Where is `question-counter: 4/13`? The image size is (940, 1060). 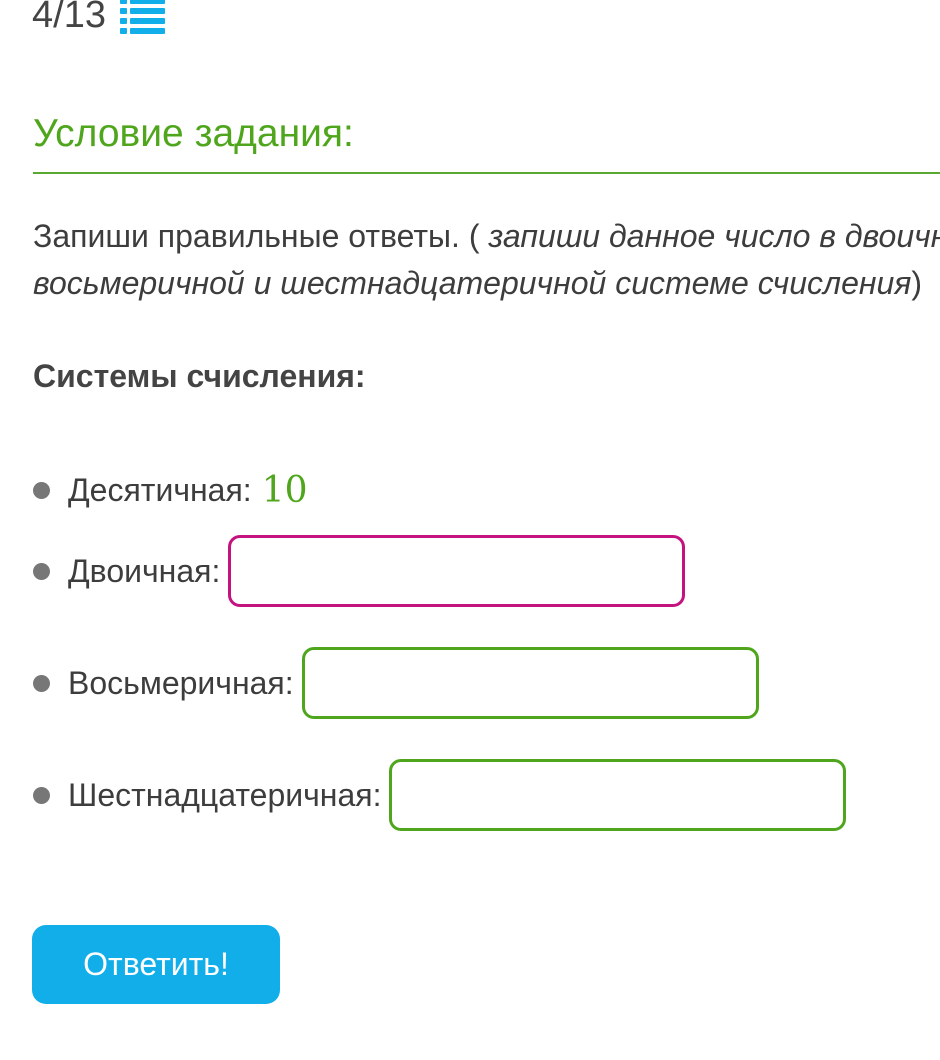
question-counter: 4/13 is located at coordinates (99, 18).